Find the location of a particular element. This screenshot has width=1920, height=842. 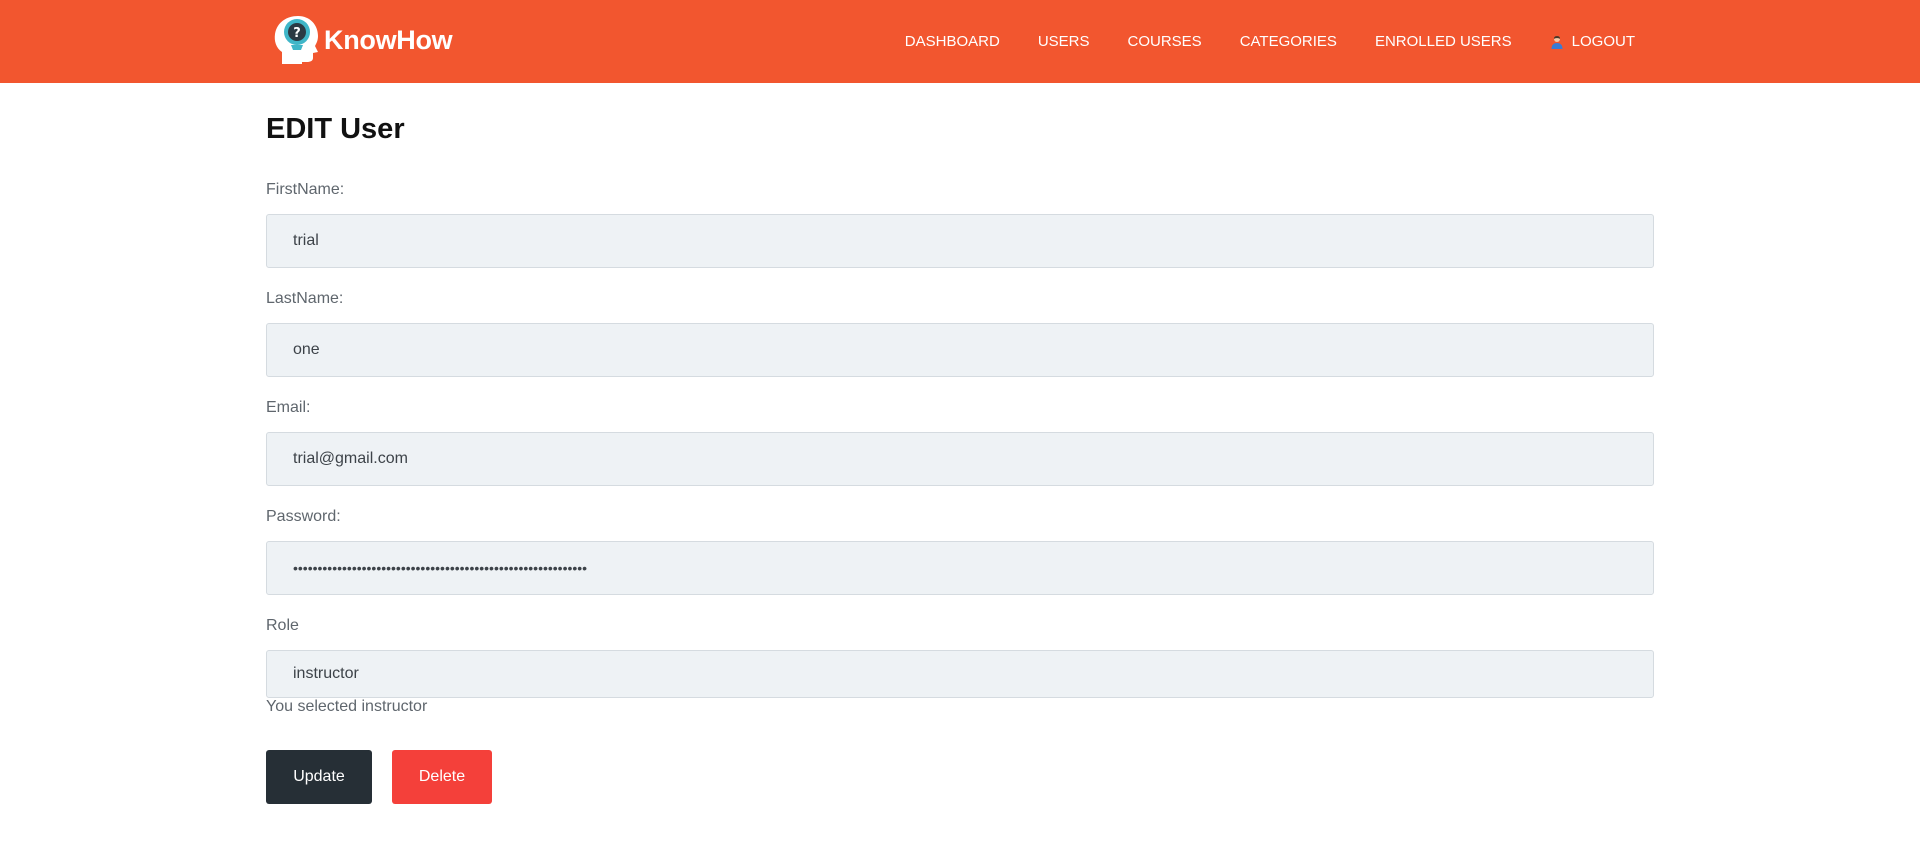

brand-link: ? KnowHow is located at coordinates (362, 40).